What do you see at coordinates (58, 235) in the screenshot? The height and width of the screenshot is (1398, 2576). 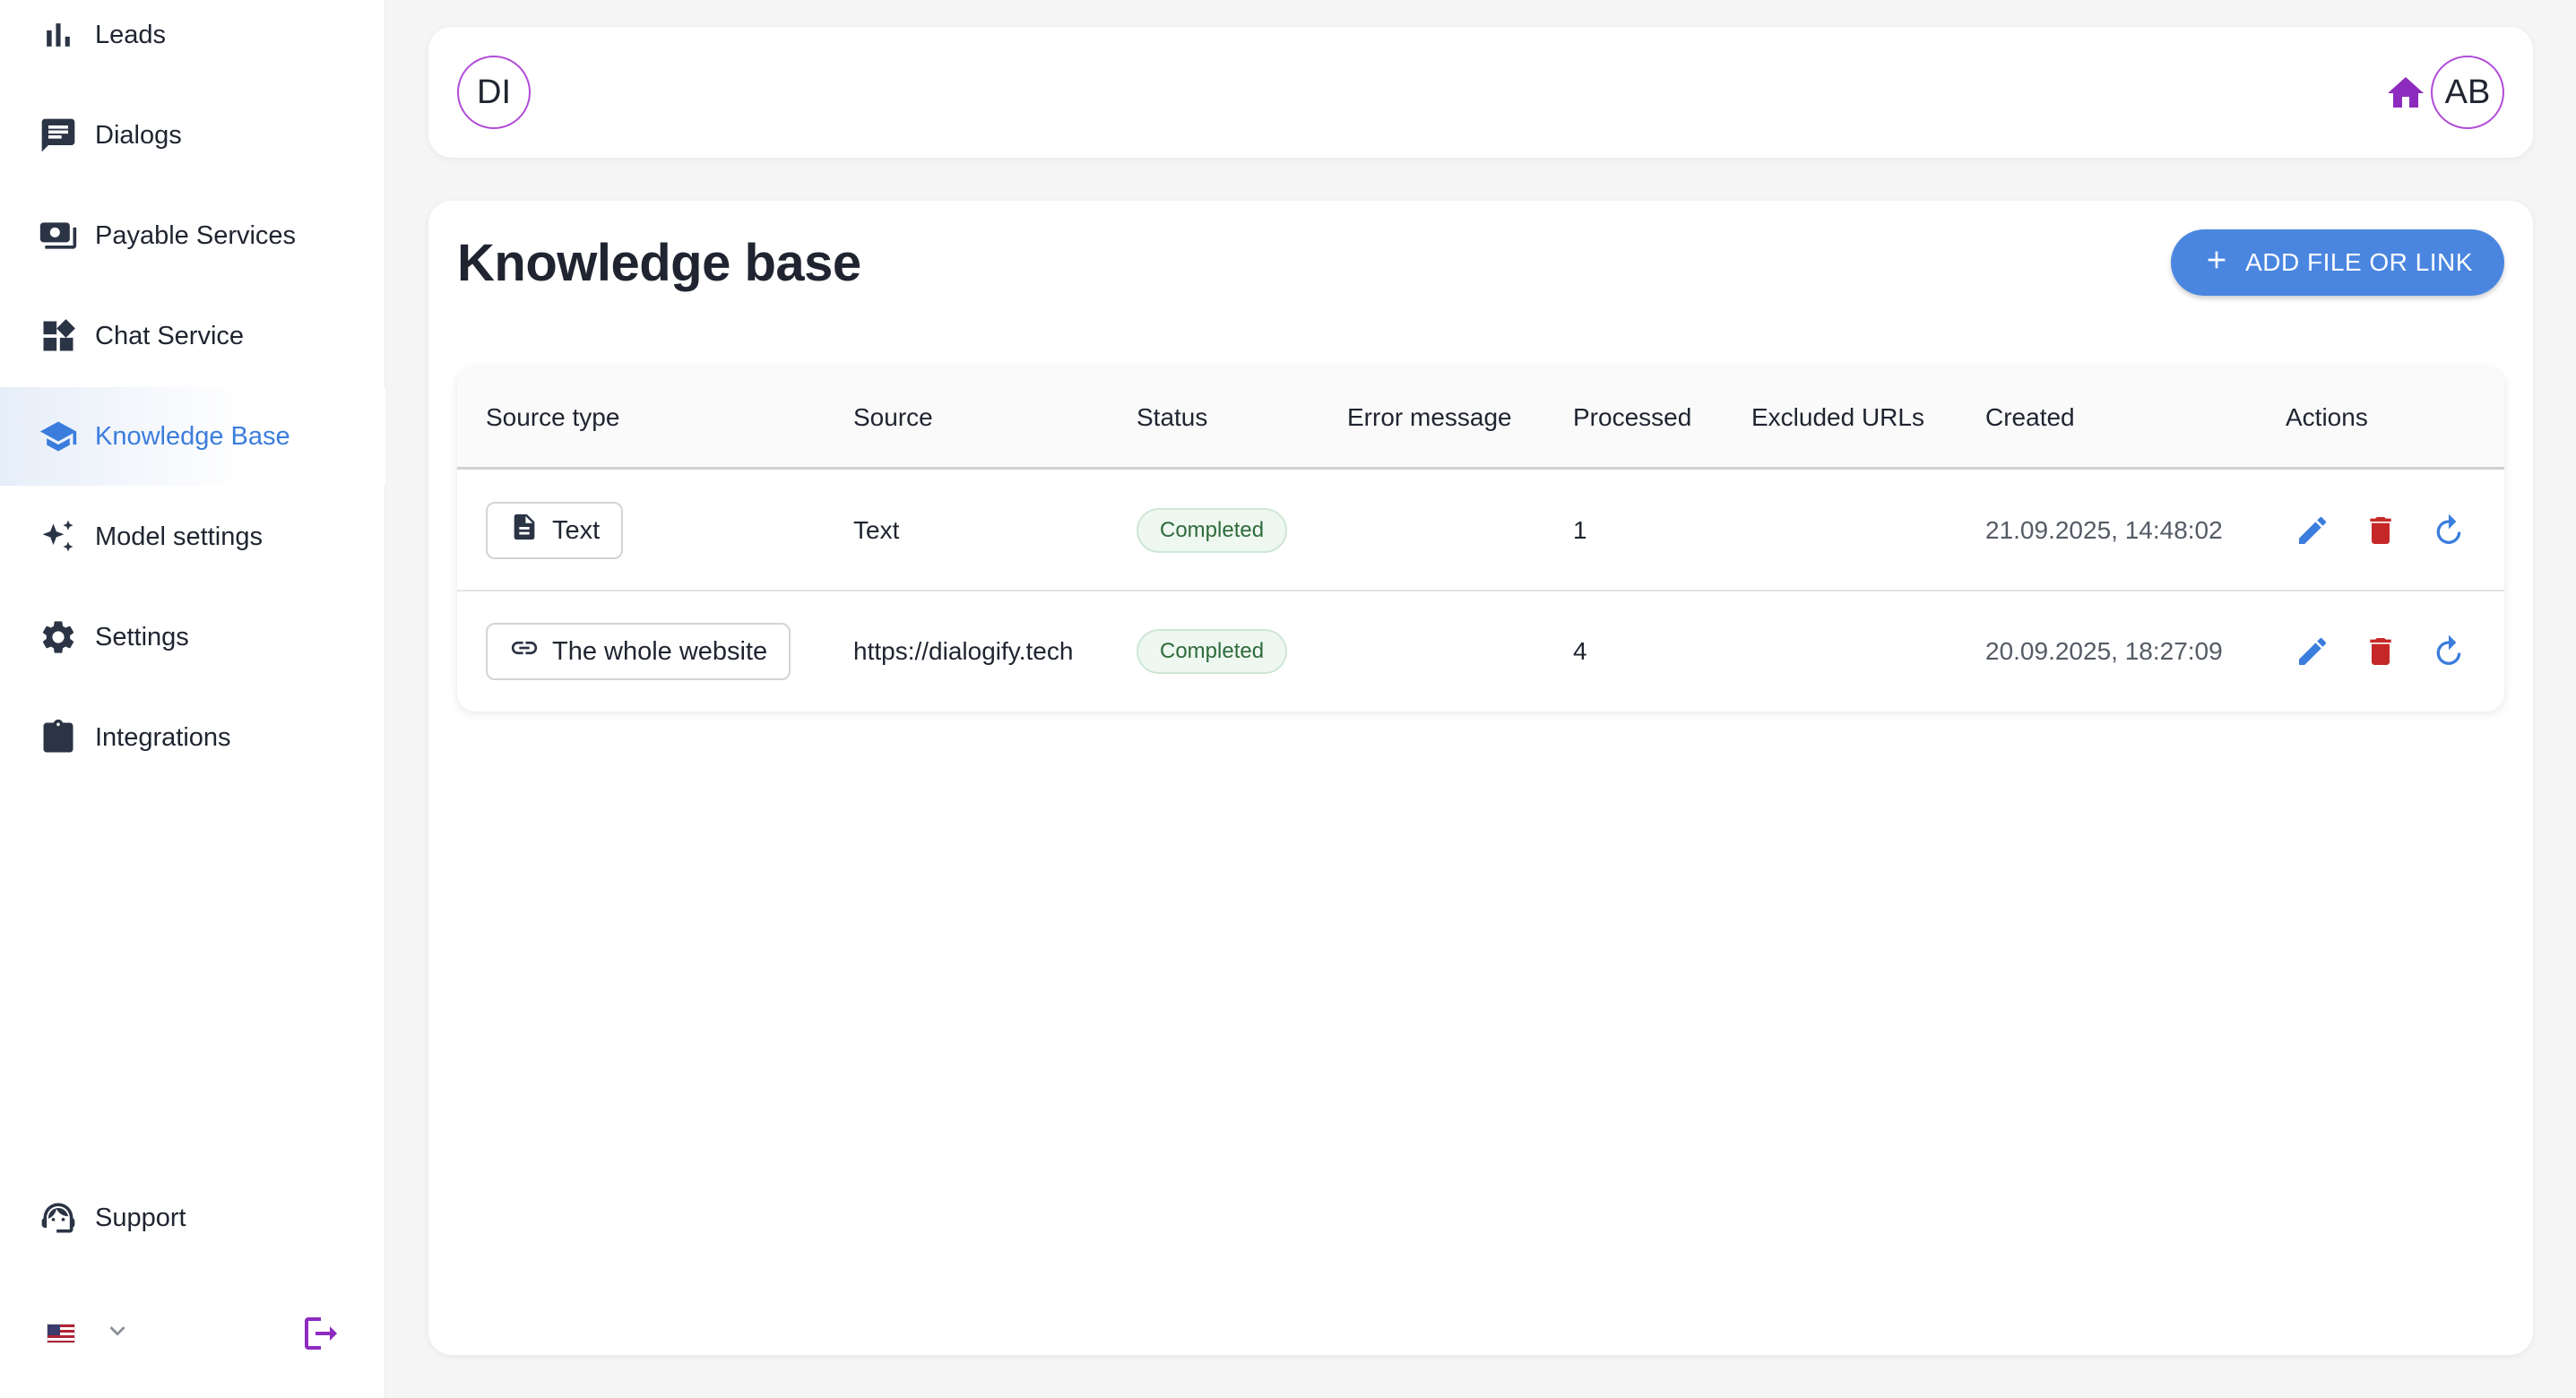 I see `payments-icon` at bounding box center [58, 235].